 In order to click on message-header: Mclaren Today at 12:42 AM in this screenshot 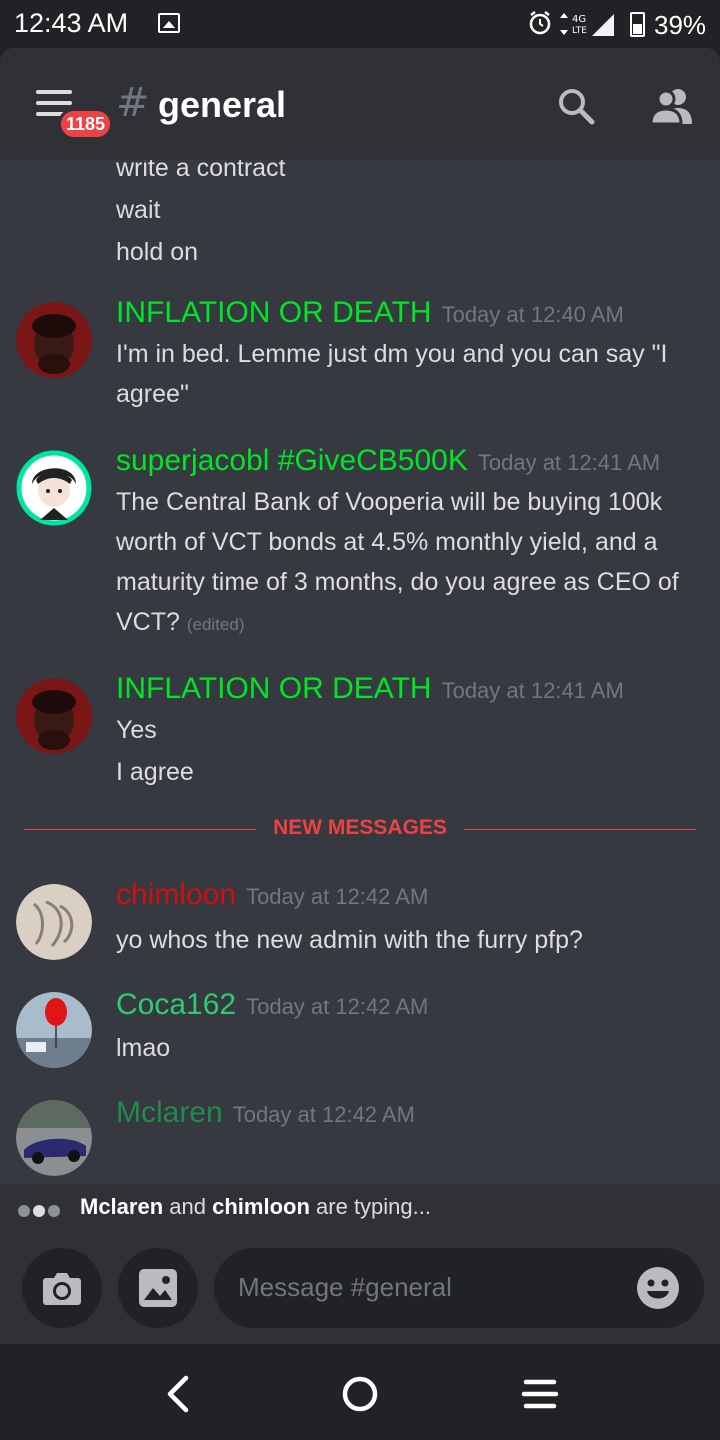, I will do `click(265, 1113)`.